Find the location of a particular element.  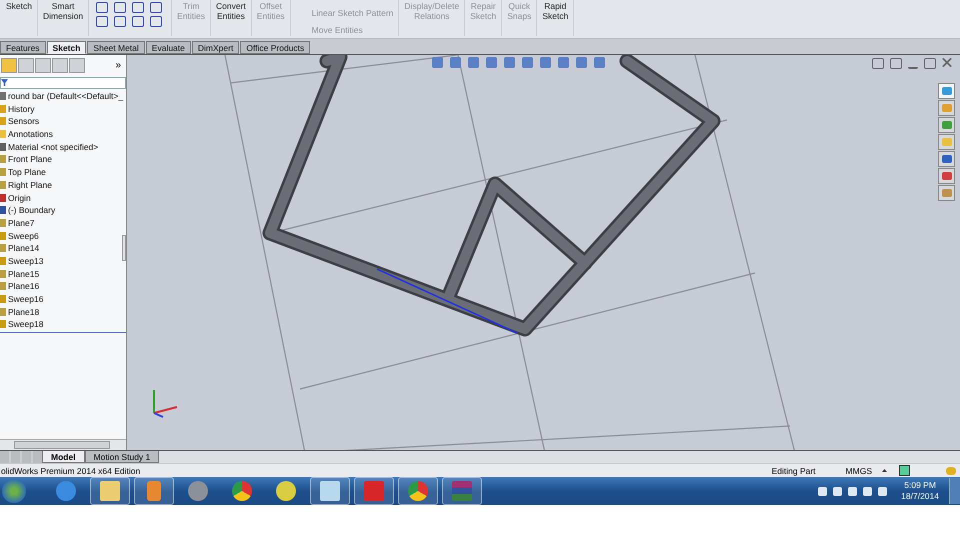

ribbon-command: Smart Dimension is located at coordinates (63, 11).